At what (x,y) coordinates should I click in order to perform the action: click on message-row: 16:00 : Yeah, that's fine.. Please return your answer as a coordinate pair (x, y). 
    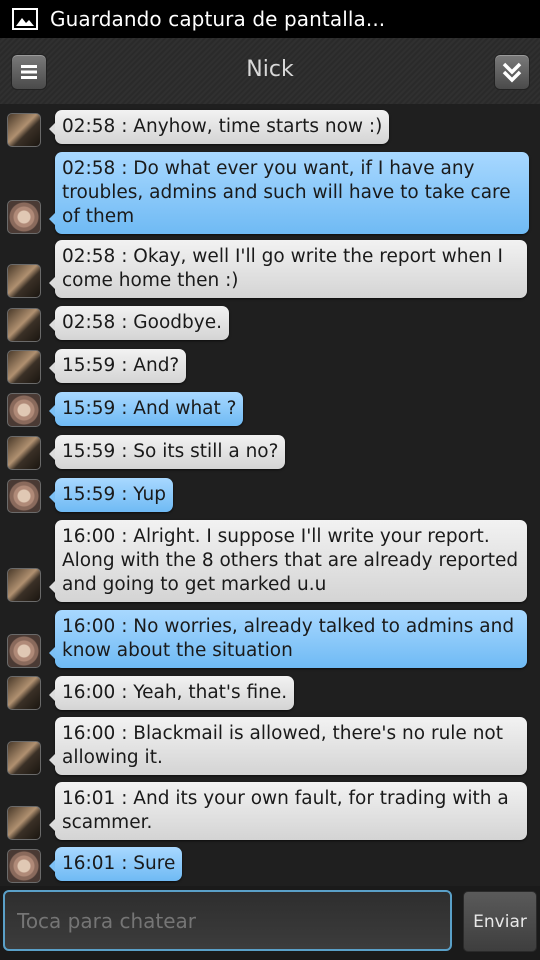
    Looking at the image, I should click on (270, 694).